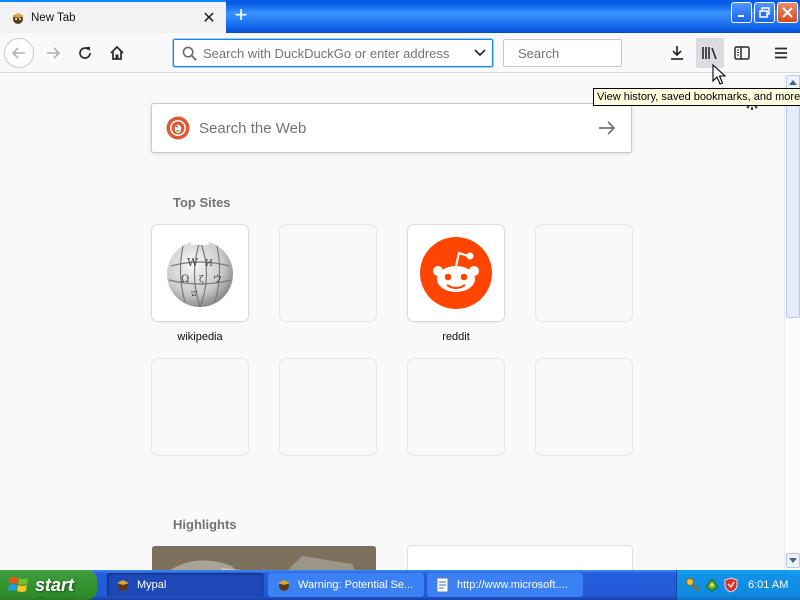 The height and width of the screenshot is (600, 800). What do you see at coordinates (598, 53) in the screenshot?
I see `search-bar` at bounding box center [598, 53].